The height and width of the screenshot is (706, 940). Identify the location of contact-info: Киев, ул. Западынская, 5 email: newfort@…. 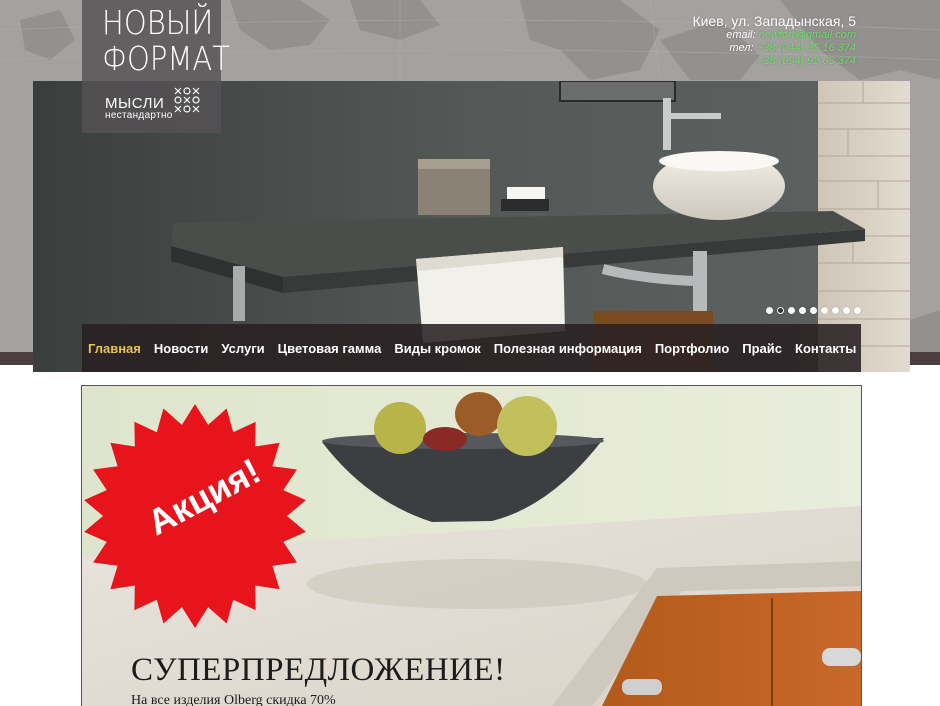
(774, 40).